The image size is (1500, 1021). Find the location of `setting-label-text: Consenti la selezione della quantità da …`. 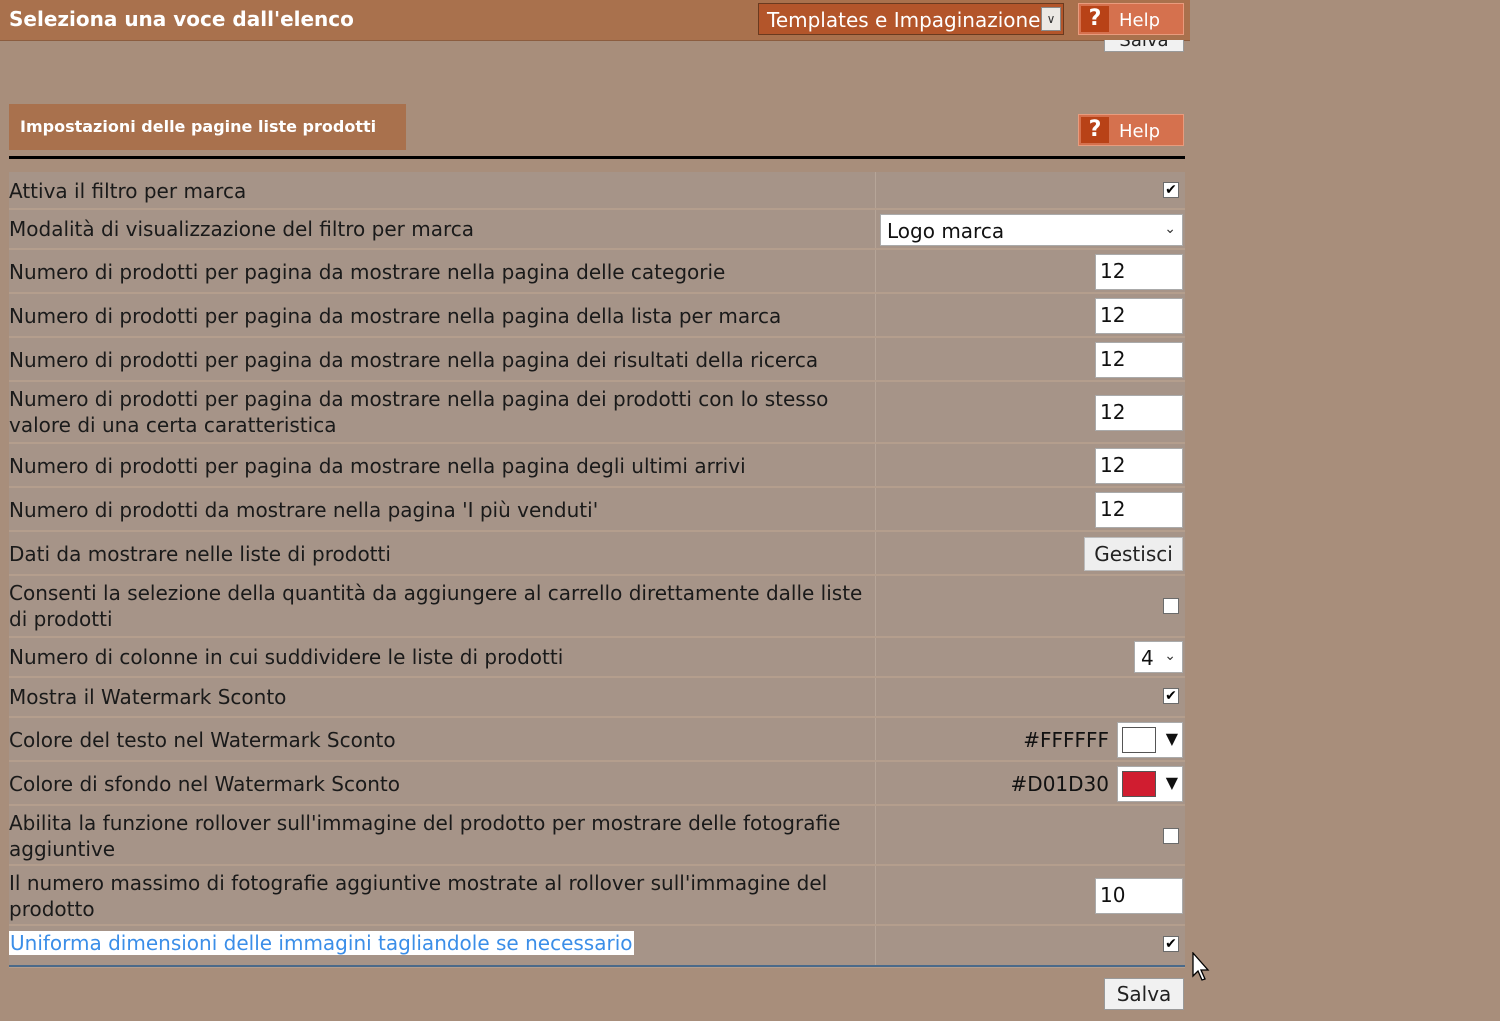

setting-label-text: Consenti la selezione della quantità da … is located at coordinates (436, 606).